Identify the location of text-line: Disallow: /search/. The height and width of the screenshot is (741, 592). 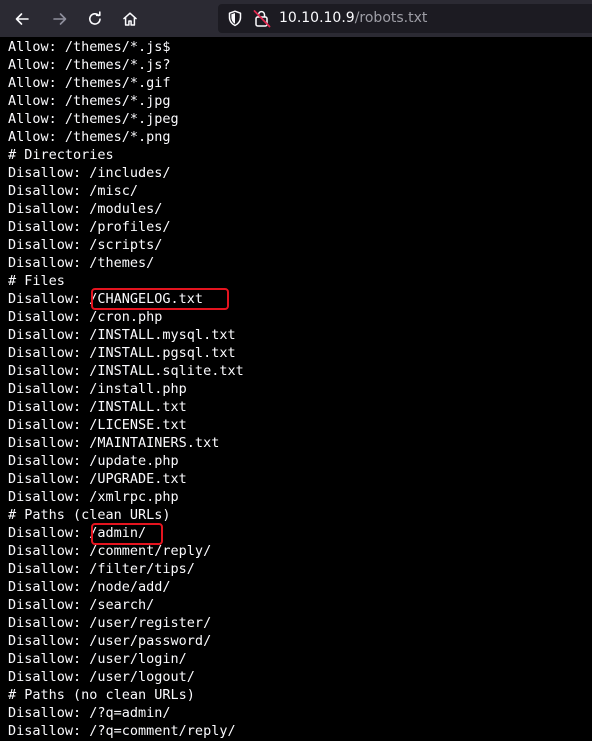
(81, 605).